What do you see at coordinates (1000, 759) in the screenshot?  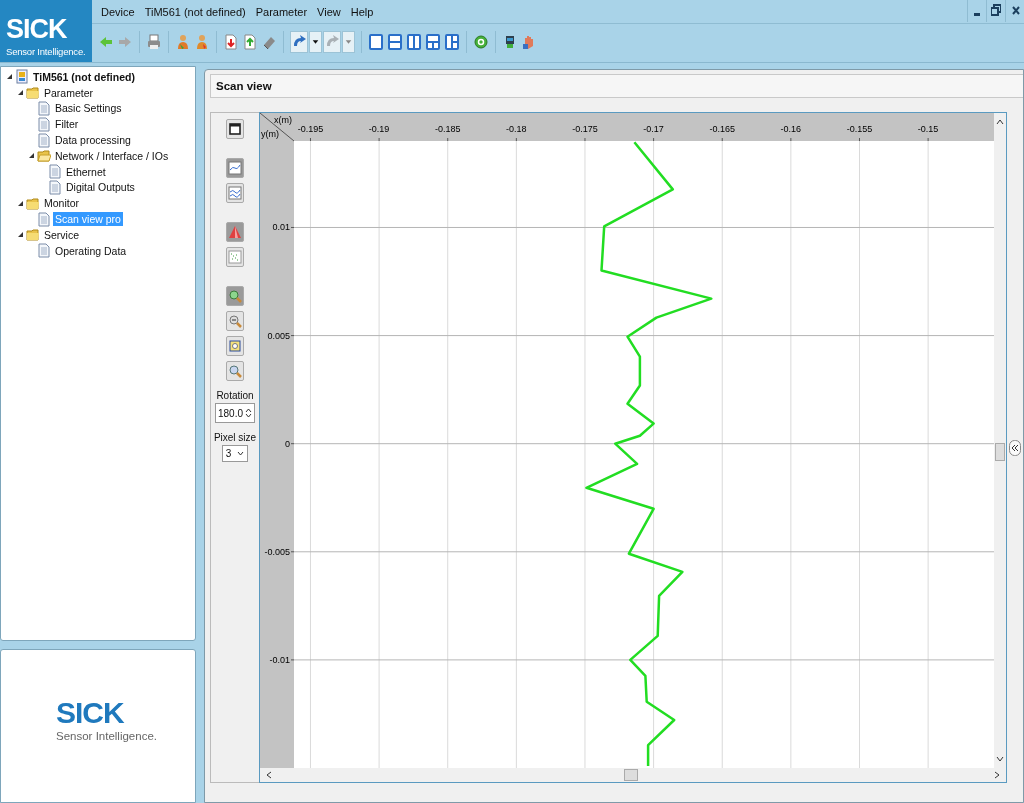 I see `scroll-down-icon` at bounding box center [1000, 759].